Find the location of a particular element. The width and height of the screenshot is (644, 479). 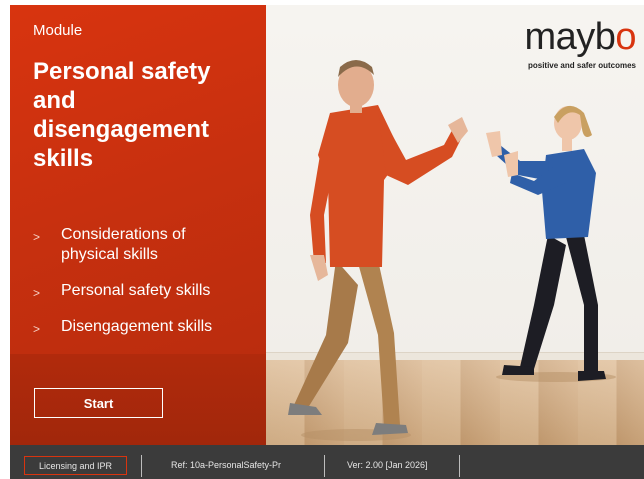

logo-wordmark: maybo is located at coordinates (580, 37).